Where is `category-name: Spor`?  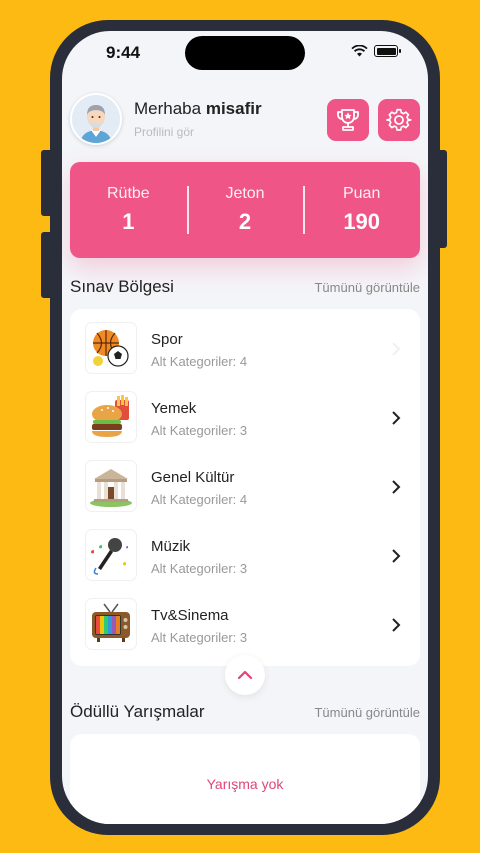 category-name: Spor is located at coordinates (167, 339).